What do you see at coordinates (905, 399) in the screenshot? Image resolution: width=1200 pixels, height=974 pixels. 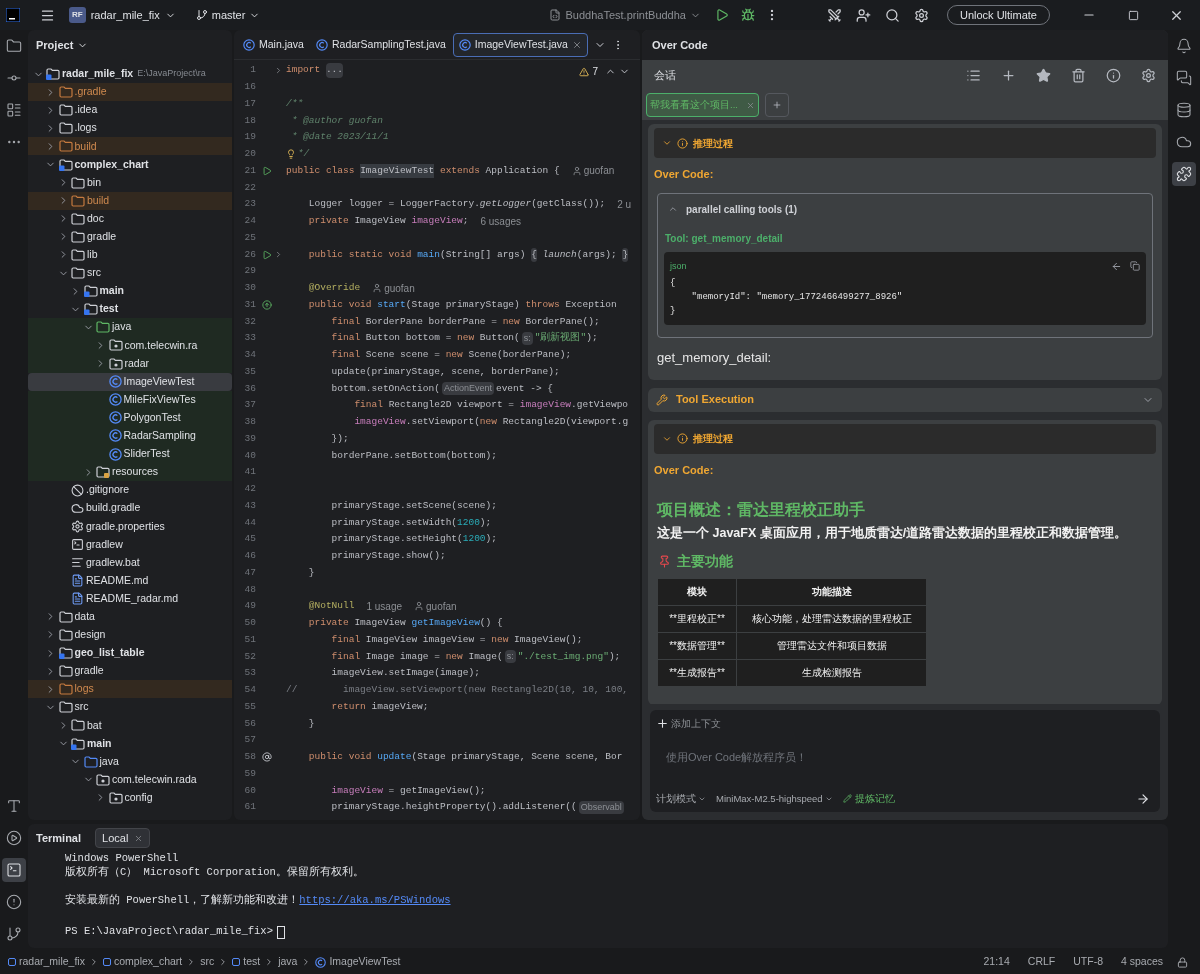 I see `tool-execution-bar: Tool Execution` at bounding box center [905, 399].